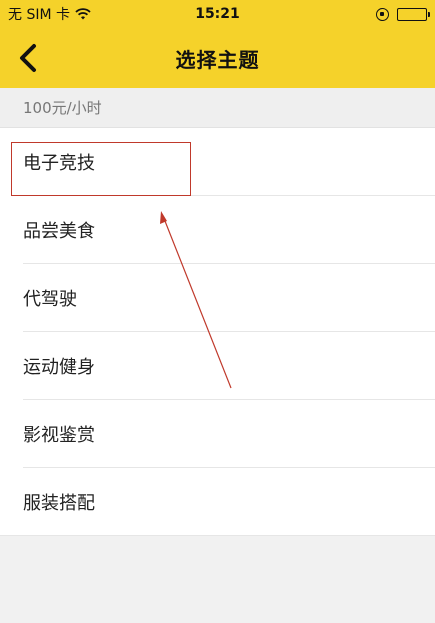 The width and height of the screenshot is (435, 623). I want to click on wifi-icon, so click(83, 14).